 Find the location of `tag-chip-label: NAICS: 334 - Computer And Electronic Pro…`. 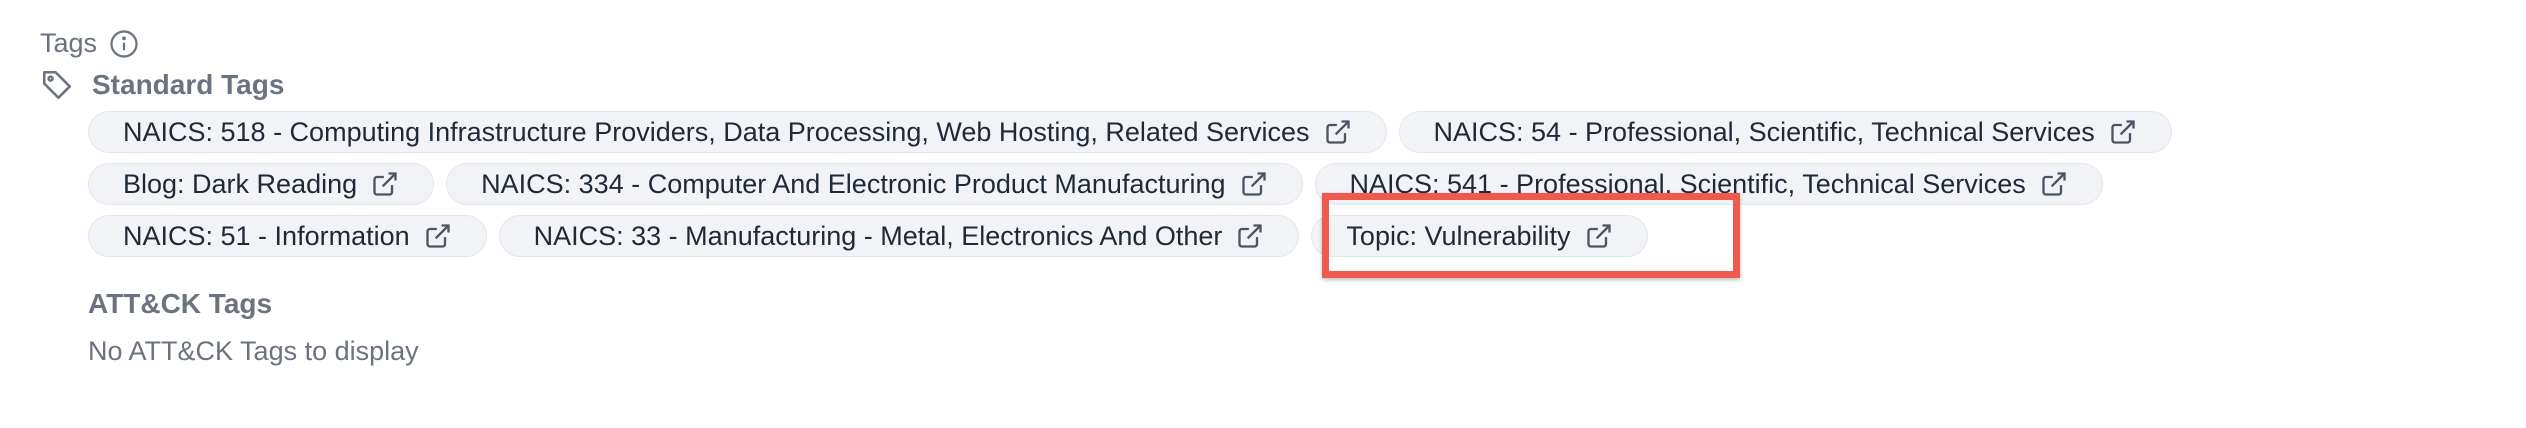

tag-chip-label: NAICS: 334 - Computer And Electronic Pro… is located at coordinates (853, 183).